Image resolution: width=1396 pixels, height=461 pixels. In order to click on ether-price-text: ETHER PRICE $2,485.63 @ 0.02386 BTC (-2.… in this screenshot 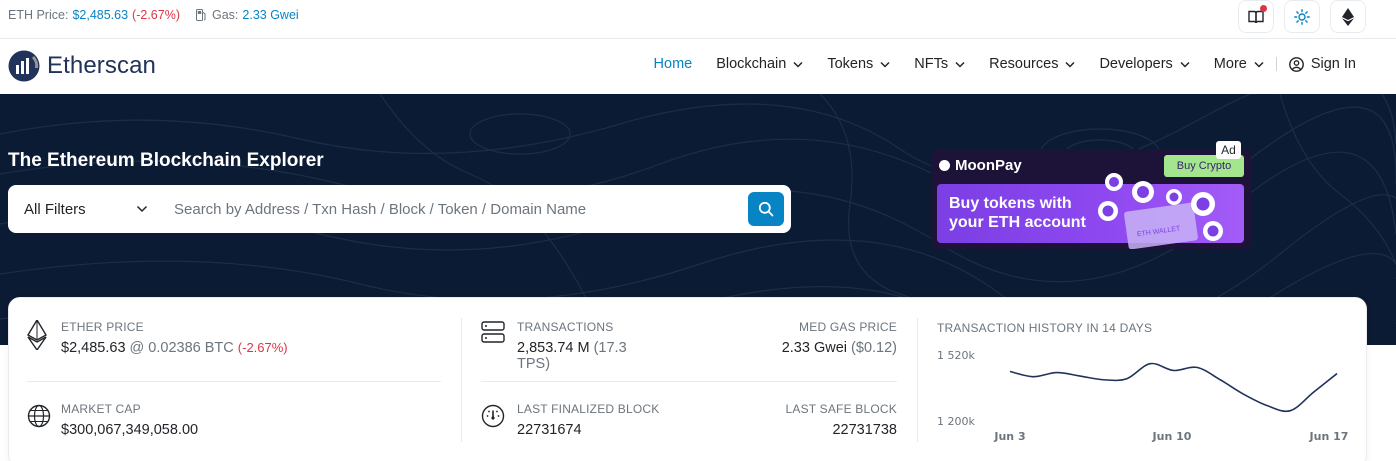, I will do `click(174, 338)`.